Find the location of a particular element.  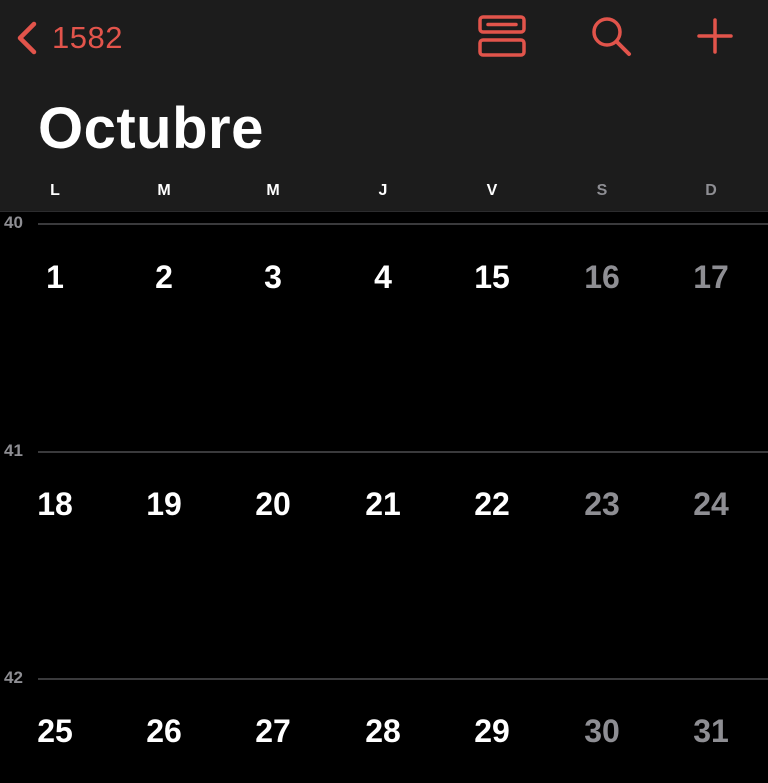

weekday-header-row: L M M J V S D is located at coordinates (384, 196).